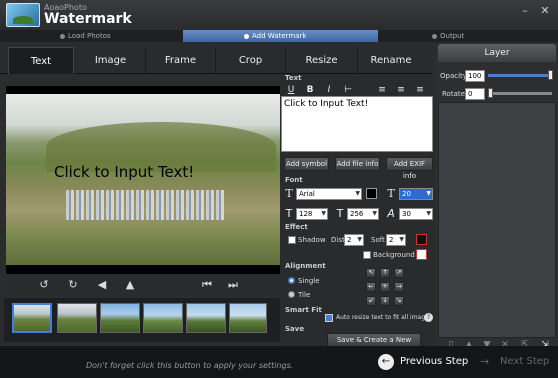  Describe the element at coordinates (385, 273) in the screenshot. I see `align-top-icon: ↑` at that location.